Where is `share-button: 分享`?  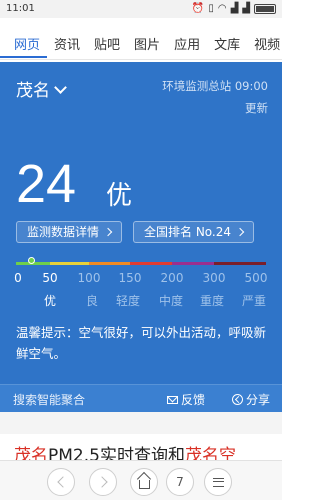
share-button: 分享 is located at coordinates (251, 399).